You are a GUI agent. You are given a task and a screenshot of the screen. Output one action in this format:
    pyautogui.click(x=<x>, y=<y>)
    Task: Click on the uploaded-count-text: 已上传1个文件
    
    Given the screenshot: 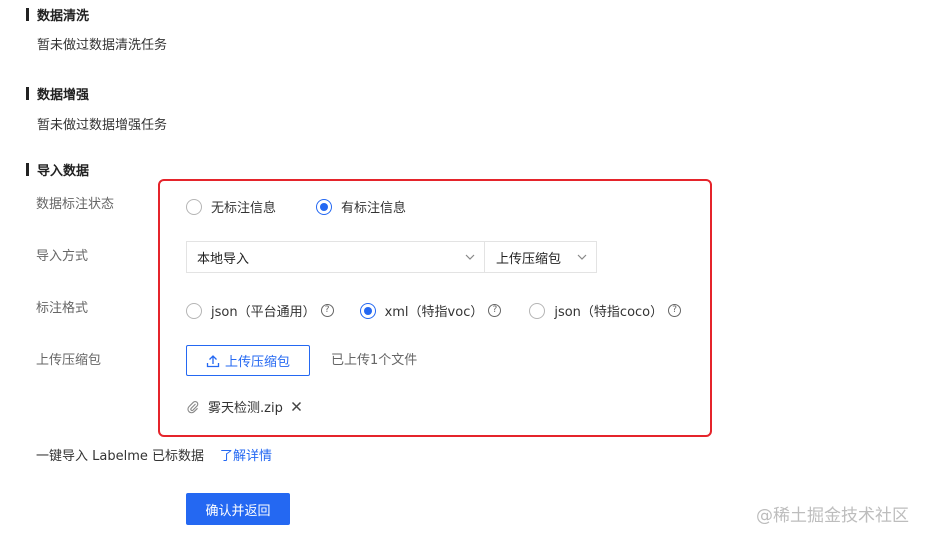 What is the action you would take?
    pyautogui.click(x=374, y=360)
    